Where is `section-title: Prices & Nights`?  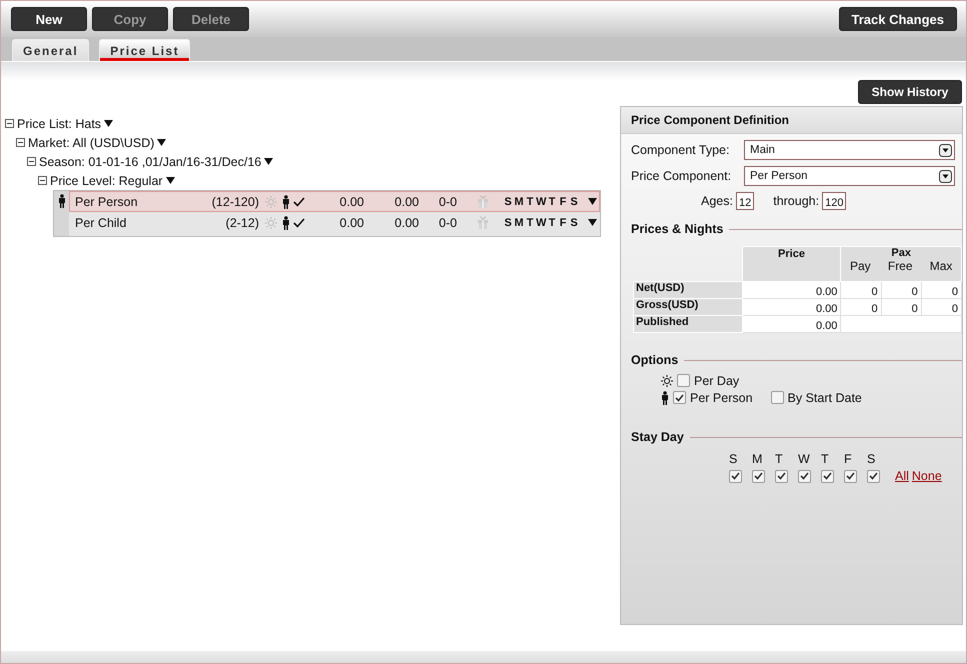
section-title: Prices & Nights is located at coordinates (677, 229).